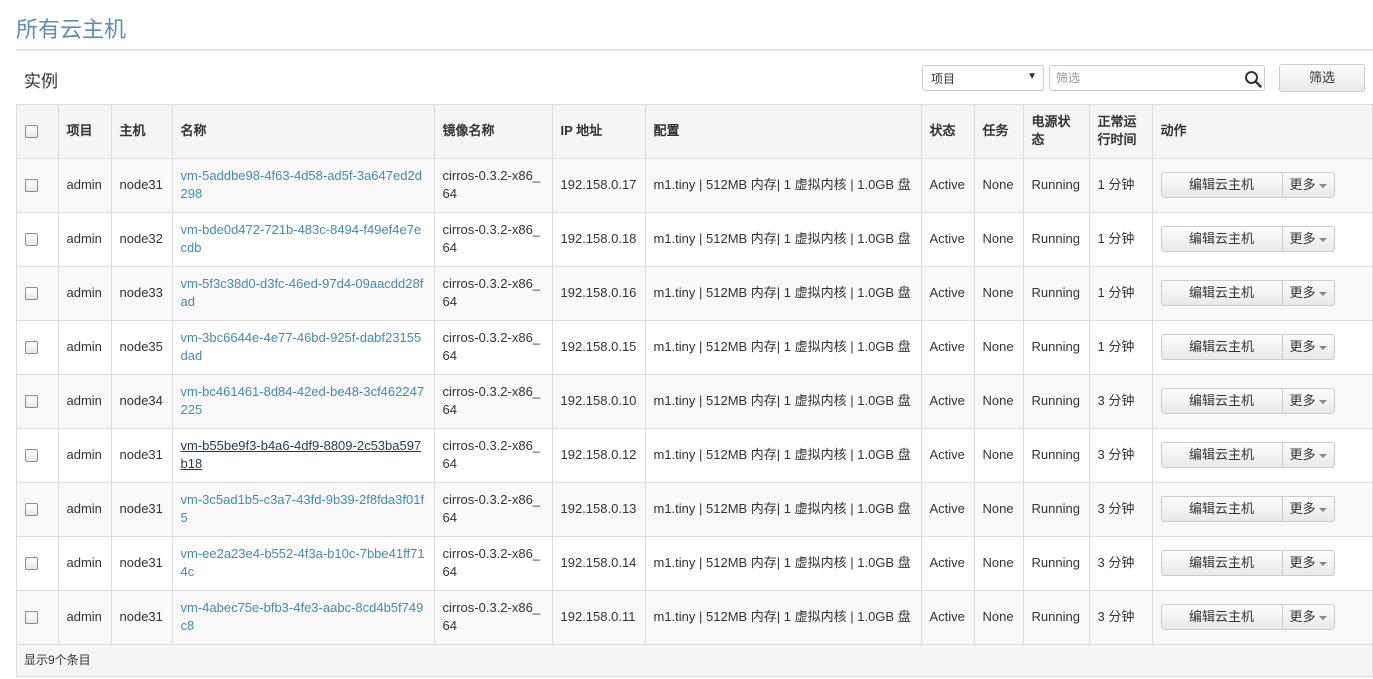  Describe the element at coordinates (142, 132) in the screenshot. I see `header-host: 主机` at that location.